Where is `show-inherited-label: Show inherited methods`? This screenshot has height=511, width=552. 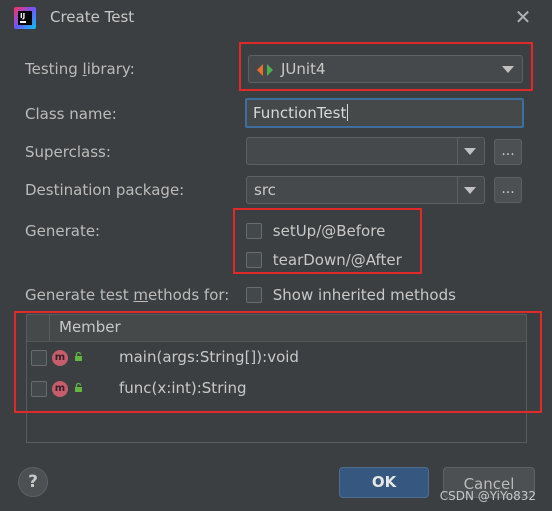
show-inherited-label: Show inherited methods is located at coordinates (364, 295).